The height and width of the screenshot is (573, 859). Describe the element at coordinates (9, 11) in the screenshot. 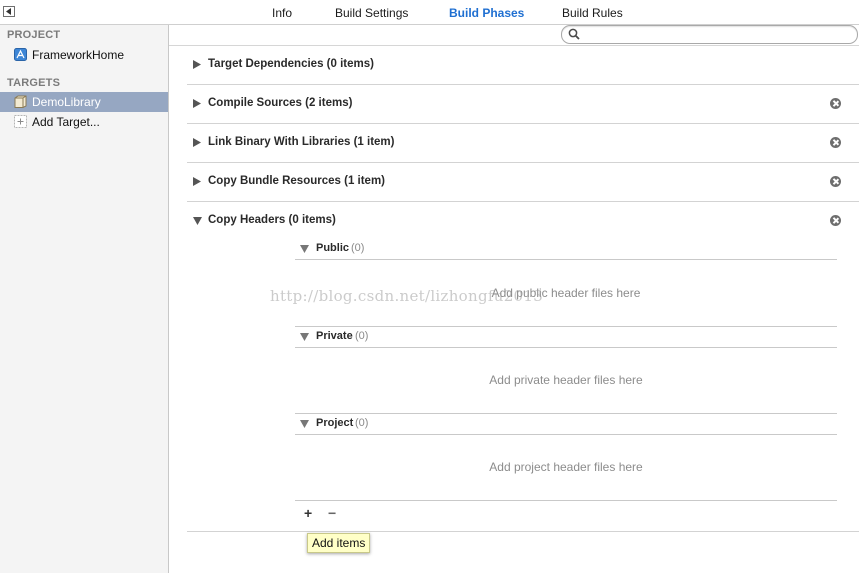

I see `navigator-toggle-icon` at that location.